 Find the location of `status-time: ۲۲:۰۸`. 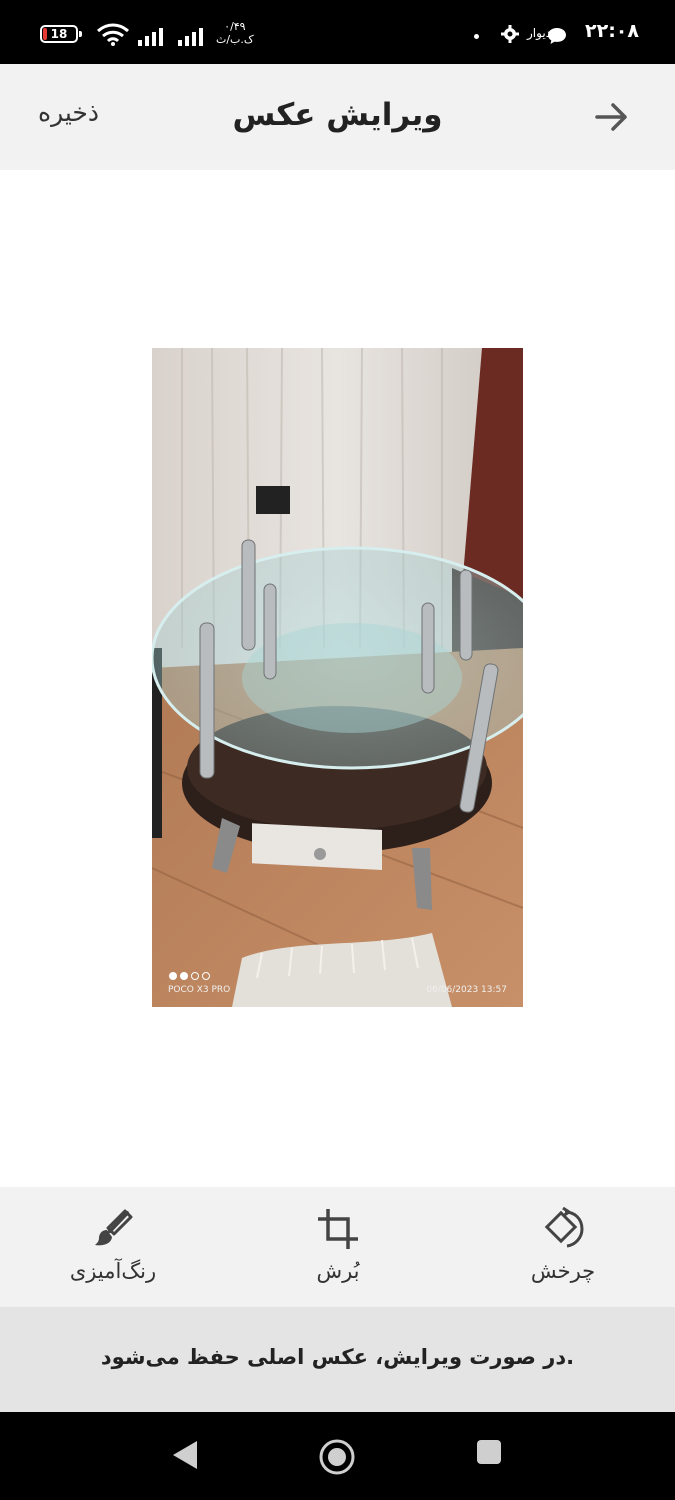

status-time: ۲۲:۰۸ is located at coordinates (612, 31).